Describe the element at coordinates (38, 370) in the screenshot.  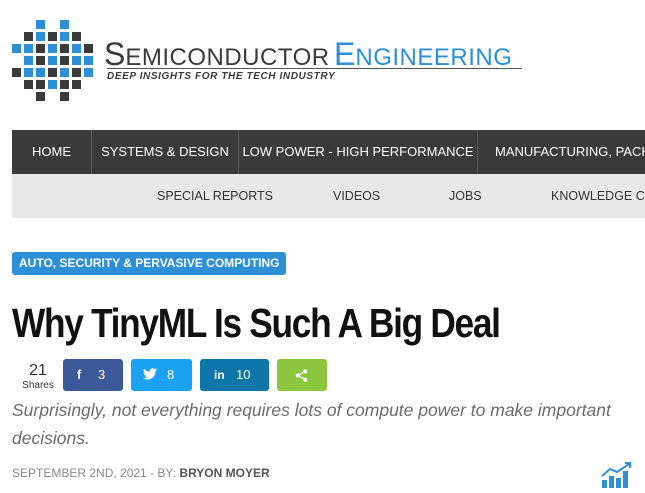
I see `share-total-count: 21` at that location.